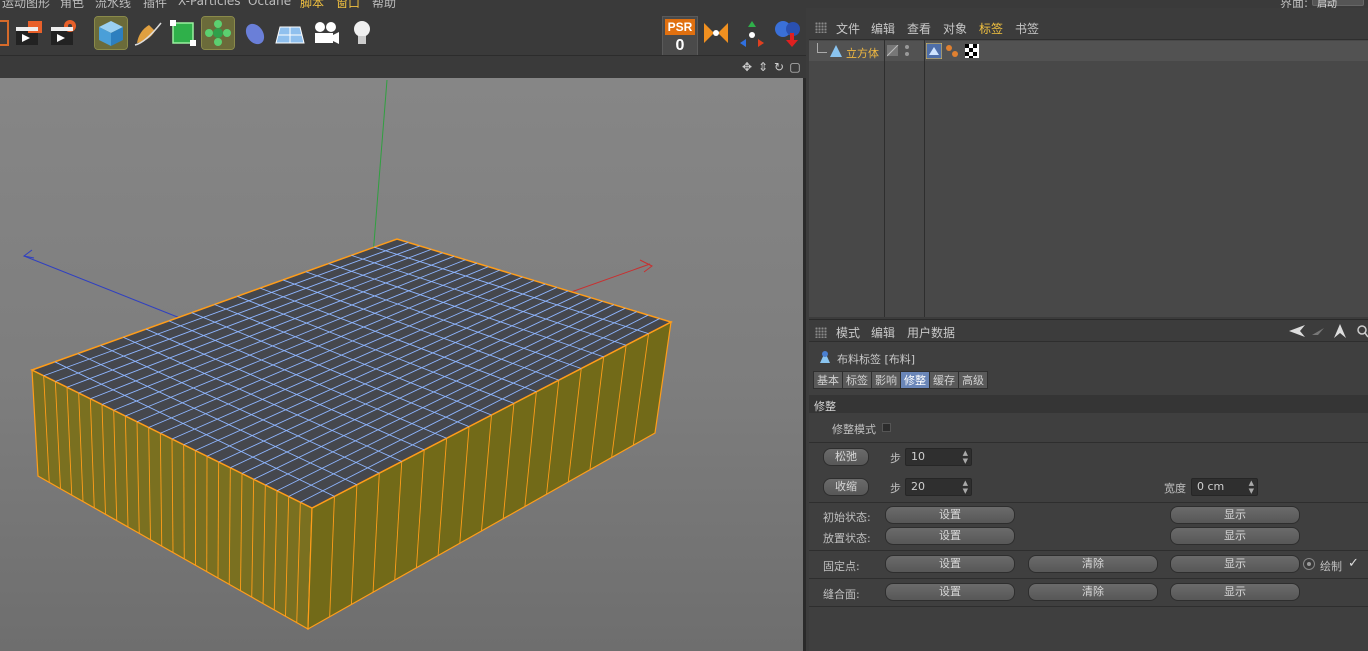 The image size is (1368, 651). Describe the element at coordinates (1224, 487) in the screenshot. I see `width-input: 0 cm ▲ ▼` at that location.